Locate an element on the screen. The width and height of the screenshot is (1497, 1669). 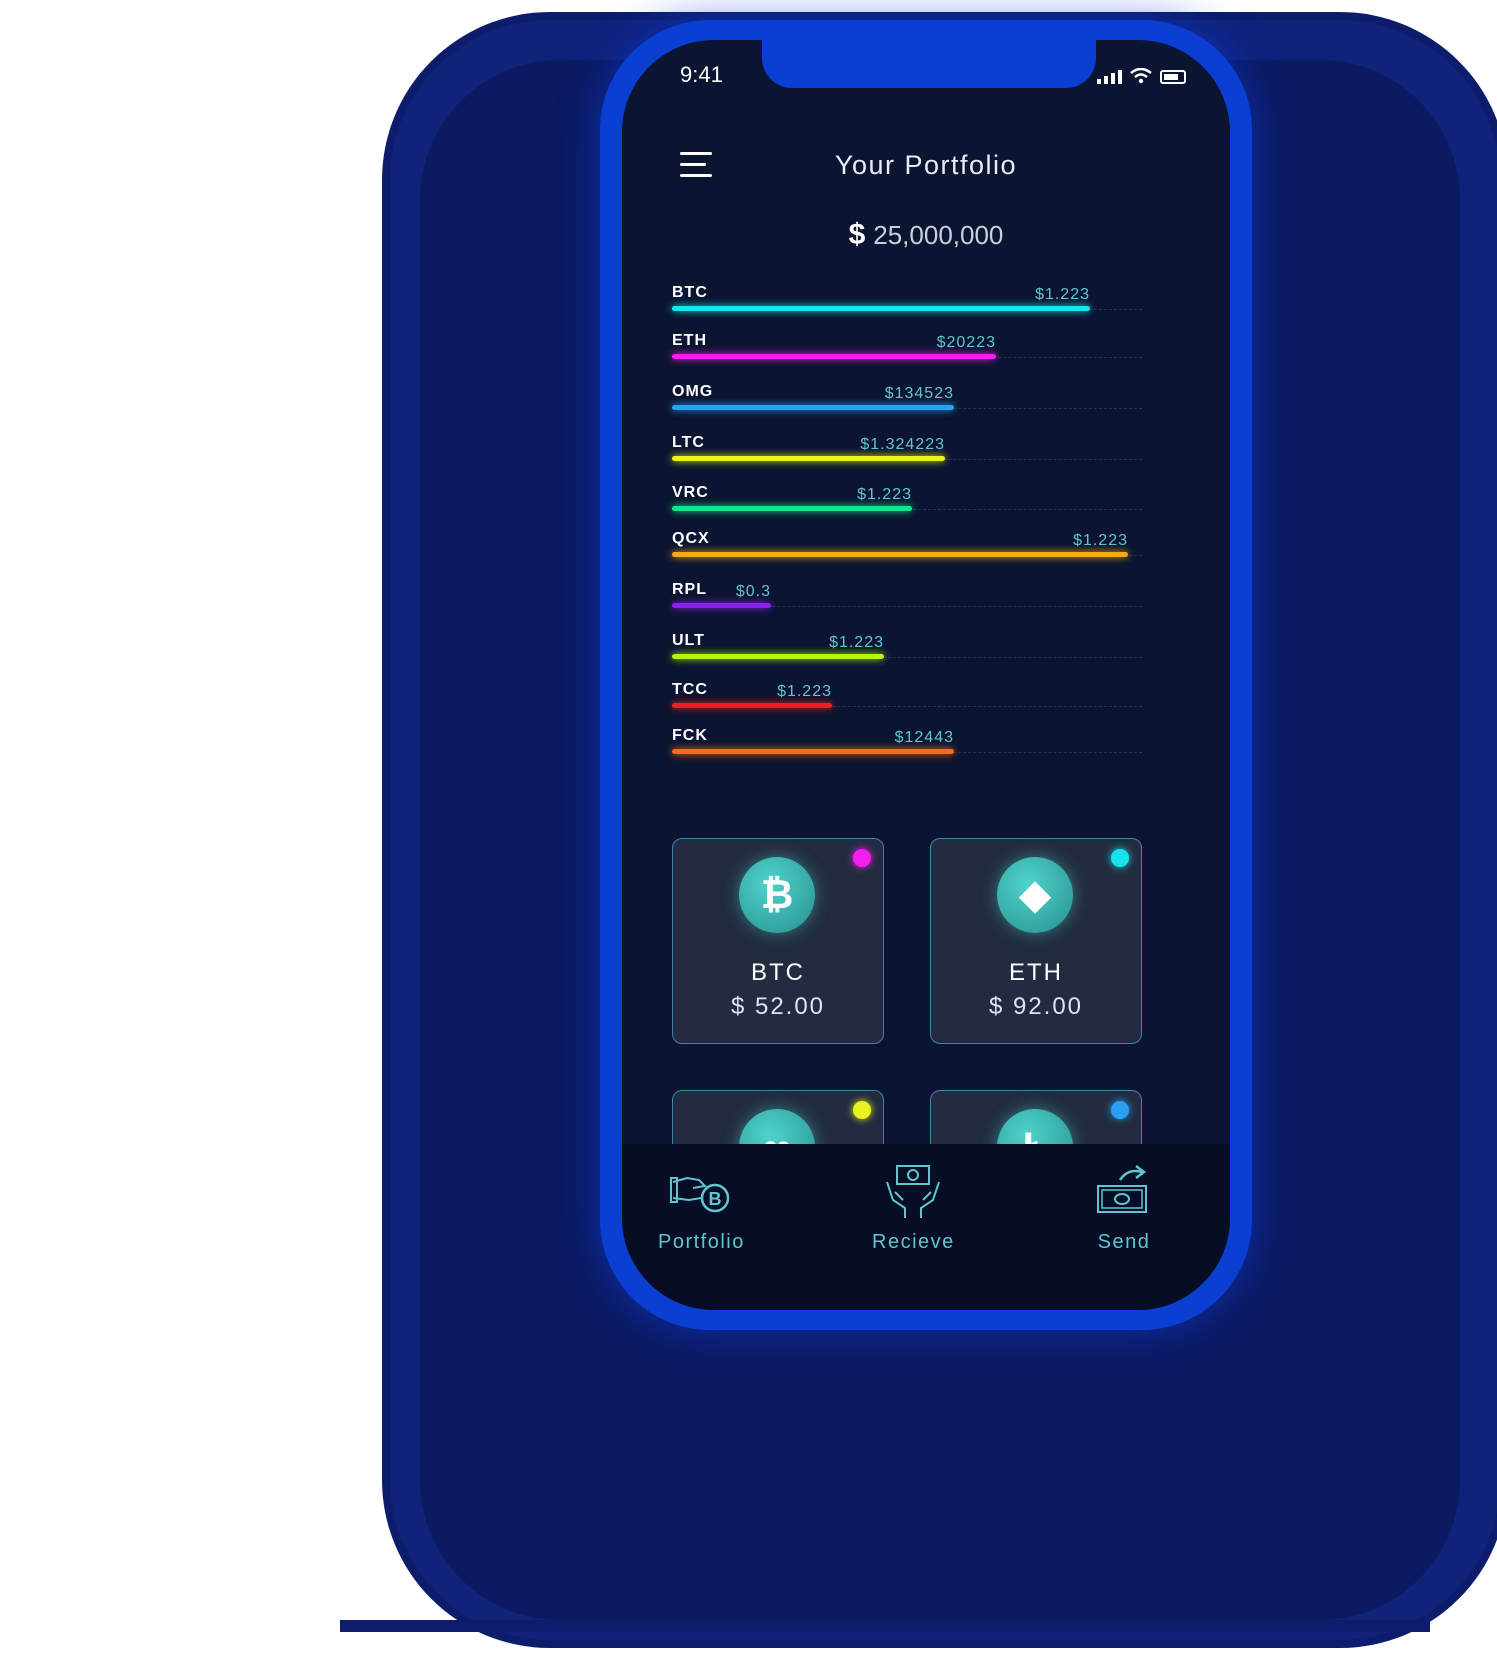
holding-row-tcc: TCC $1.223 is located at coordinates (907, 701).